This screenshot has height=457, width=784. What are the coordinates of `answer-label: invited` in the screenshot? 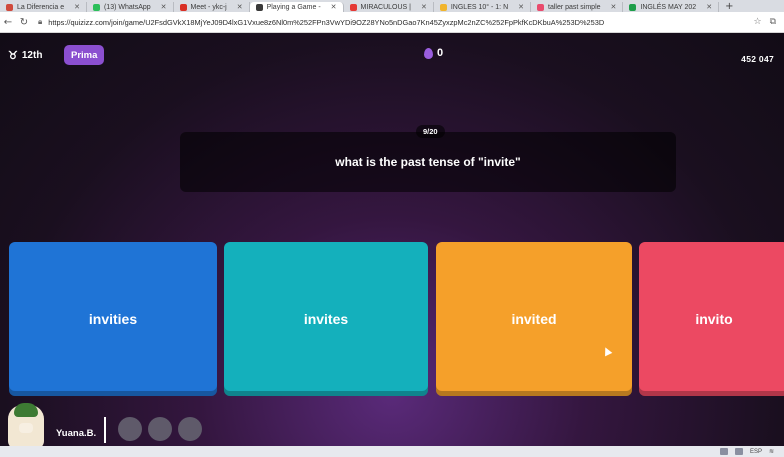 It's located at (534, 319).